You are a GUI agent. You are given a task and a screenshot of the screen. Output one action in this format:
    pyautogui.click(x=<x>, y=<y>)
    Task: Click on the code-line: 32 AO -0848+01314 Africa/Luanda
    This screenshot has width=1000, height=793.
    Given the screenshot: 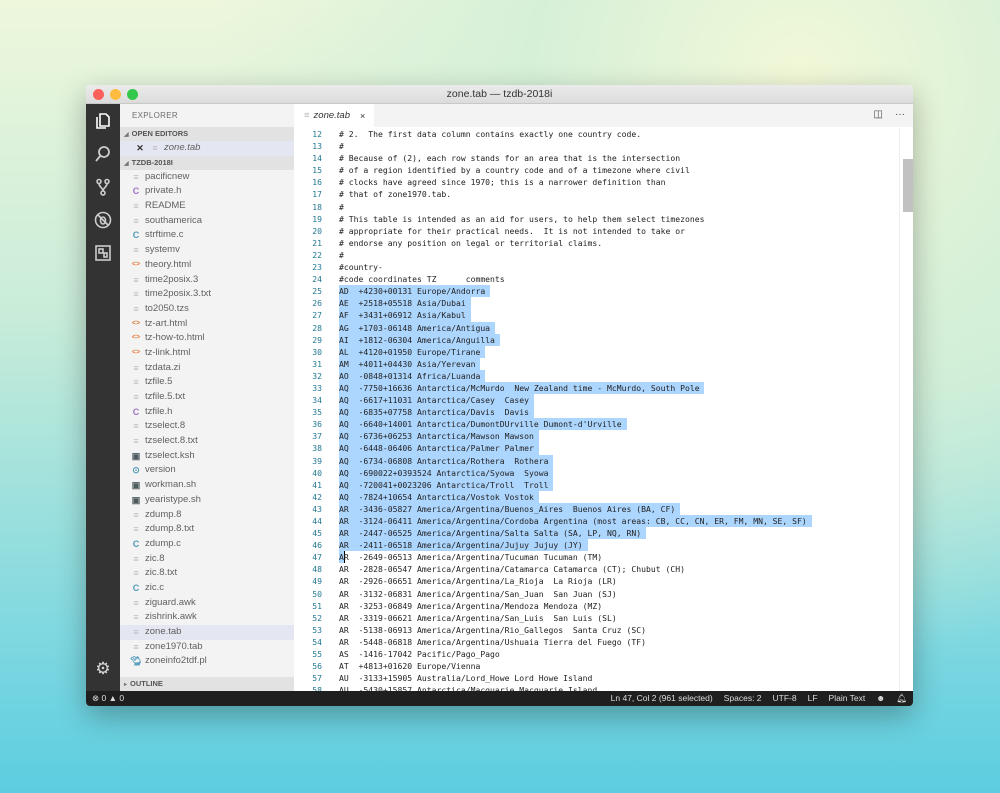 What is the action you would take?
    pyautogui.click(x=596, y=375)
    